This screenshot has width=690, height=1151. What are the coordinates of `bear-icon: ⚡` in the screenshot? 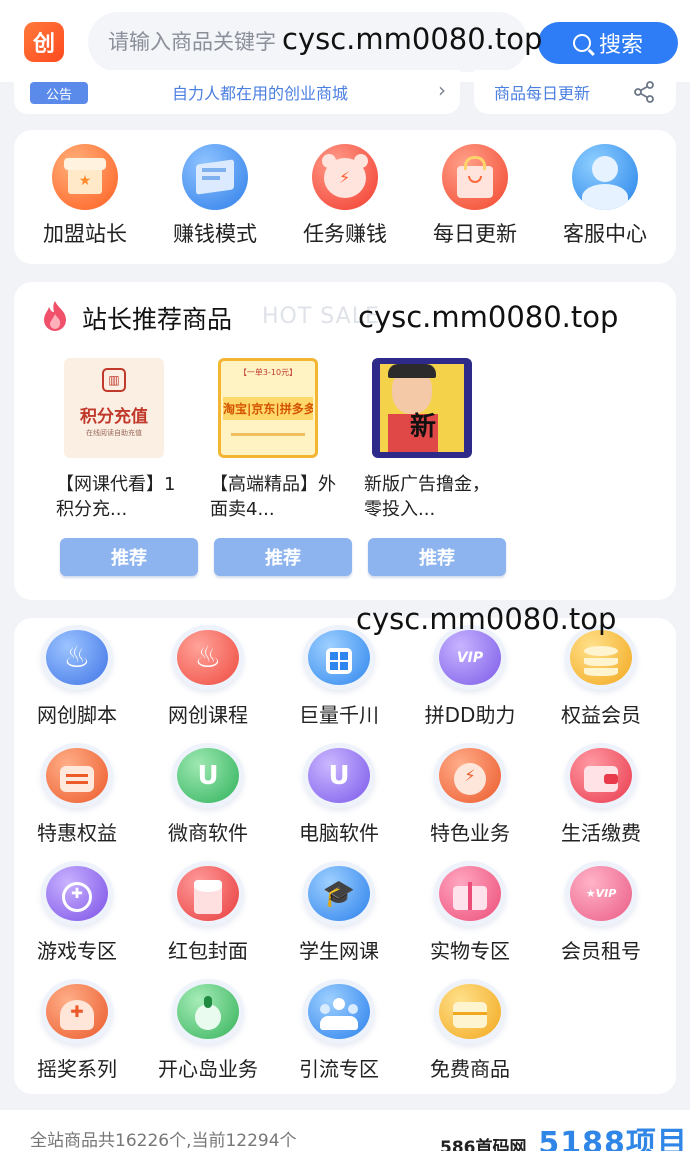 It's located at (345, 177).